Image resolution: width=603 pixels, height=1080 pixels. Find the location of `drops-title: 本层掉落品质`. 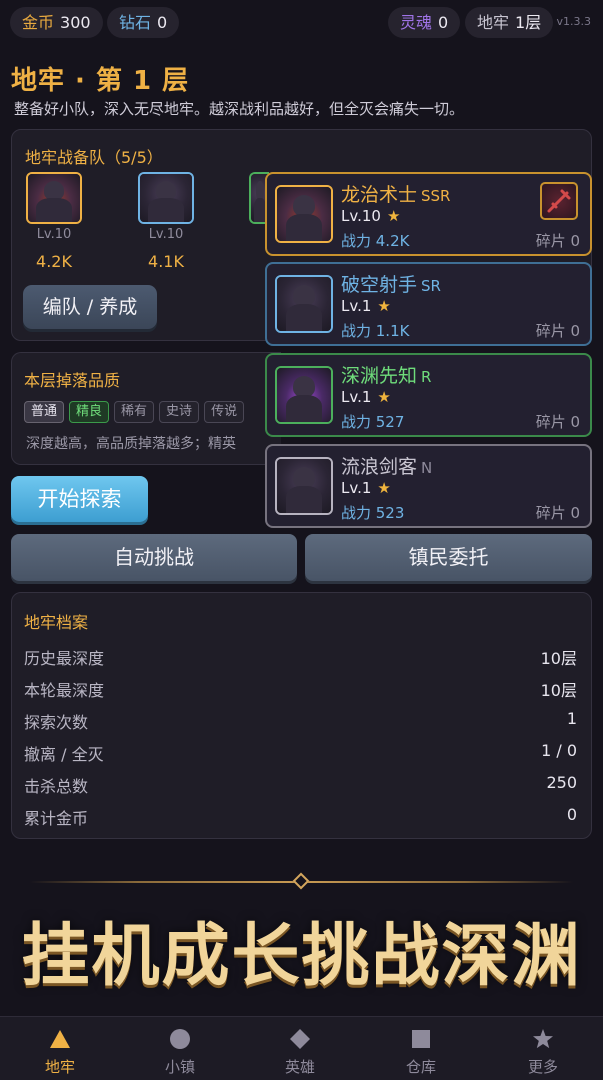

drops-title: 本层掉落品质 is located at coordinates (72, 380).